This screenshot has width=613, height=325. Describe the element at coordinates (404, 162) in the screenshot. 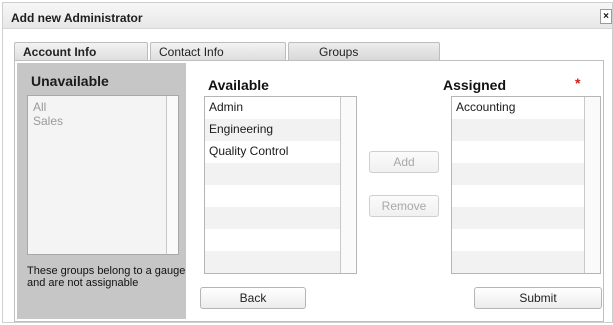

I see `add-button: Add` at that location.